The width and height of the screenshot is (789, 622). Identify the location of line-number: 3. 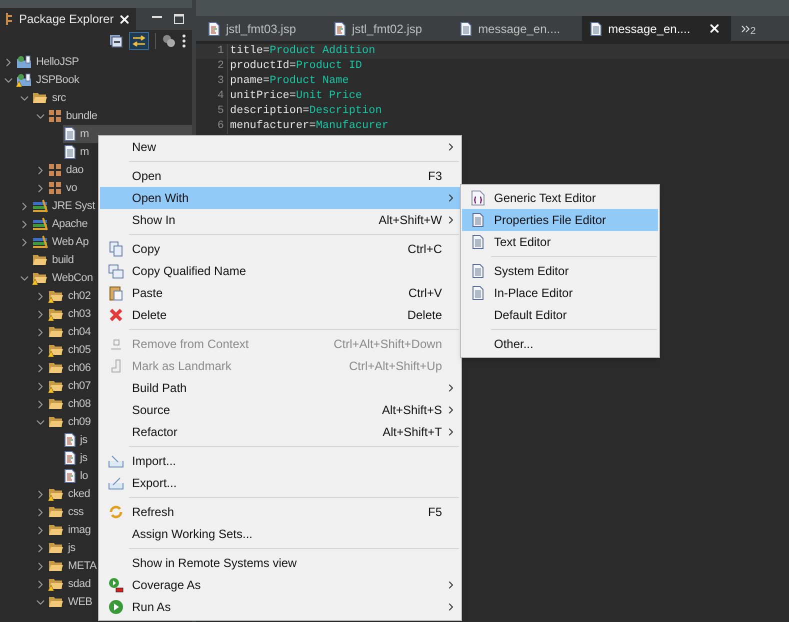
(212, 81).